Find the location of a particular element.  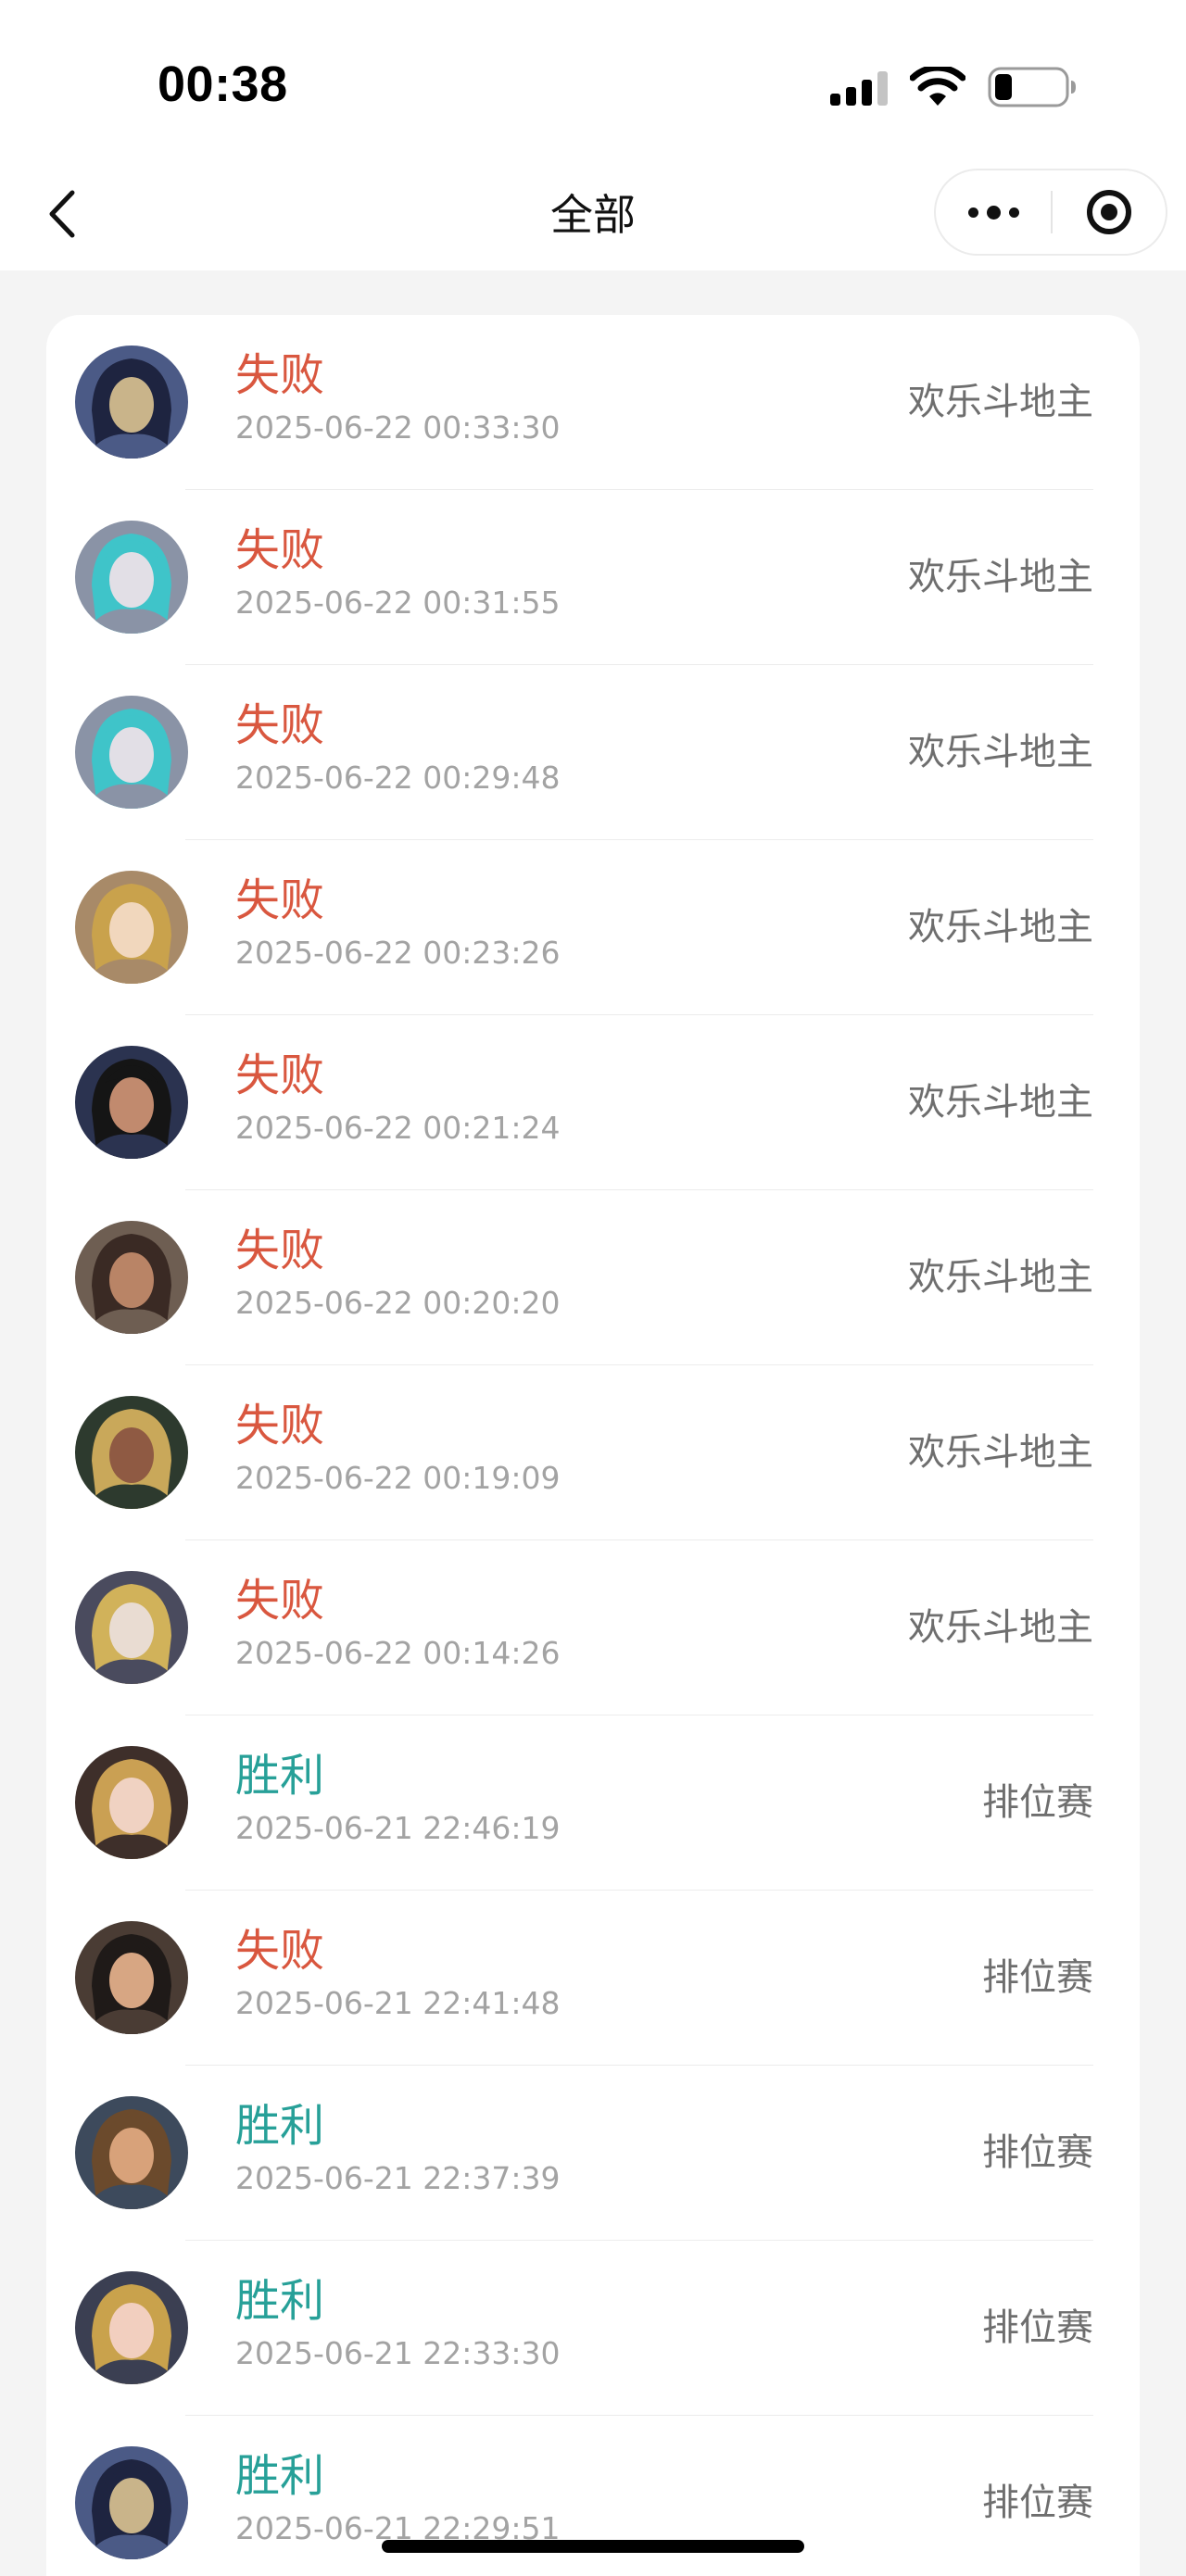

match-time: 2025-06-22 00:14:26 is located at coordinates (398, 1653).